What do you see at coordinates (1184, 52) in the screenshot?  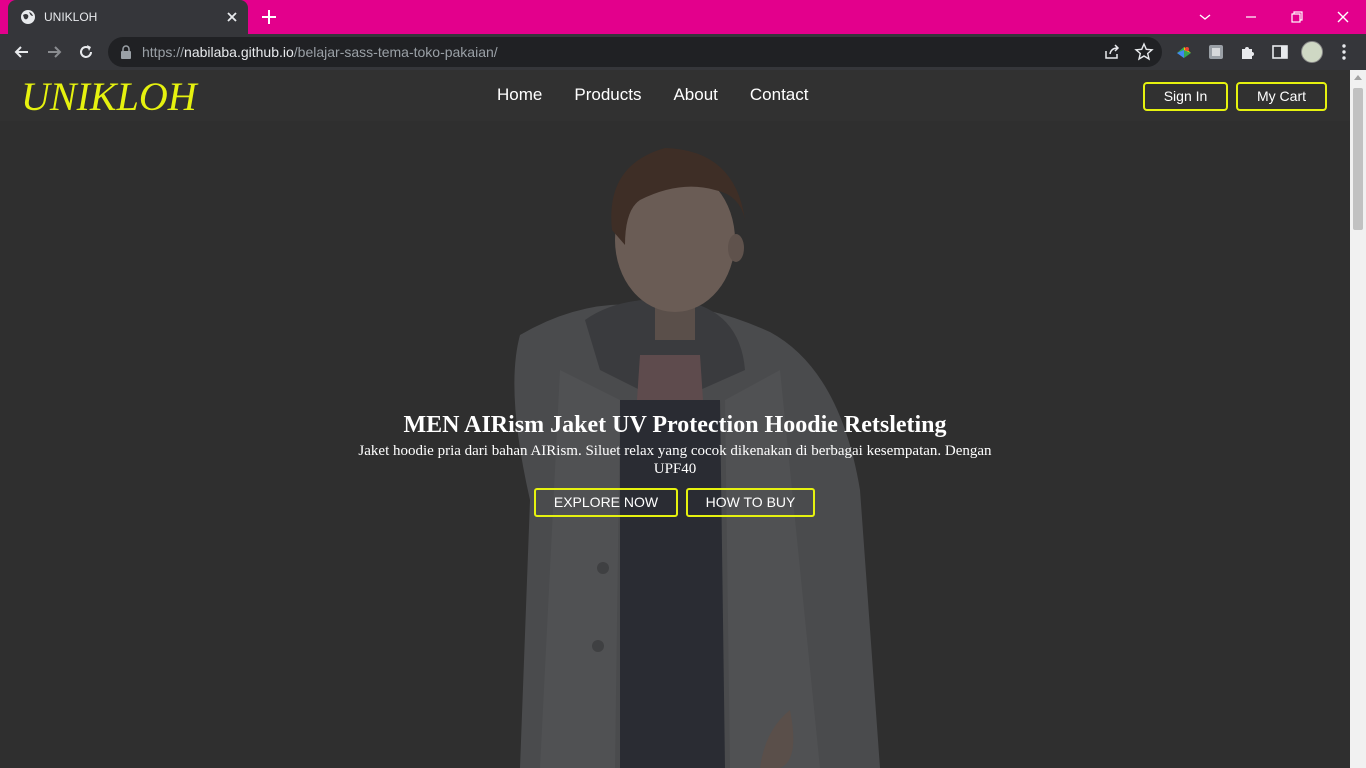 I see `extension-color-icon` at bounding box center [1184, 52].